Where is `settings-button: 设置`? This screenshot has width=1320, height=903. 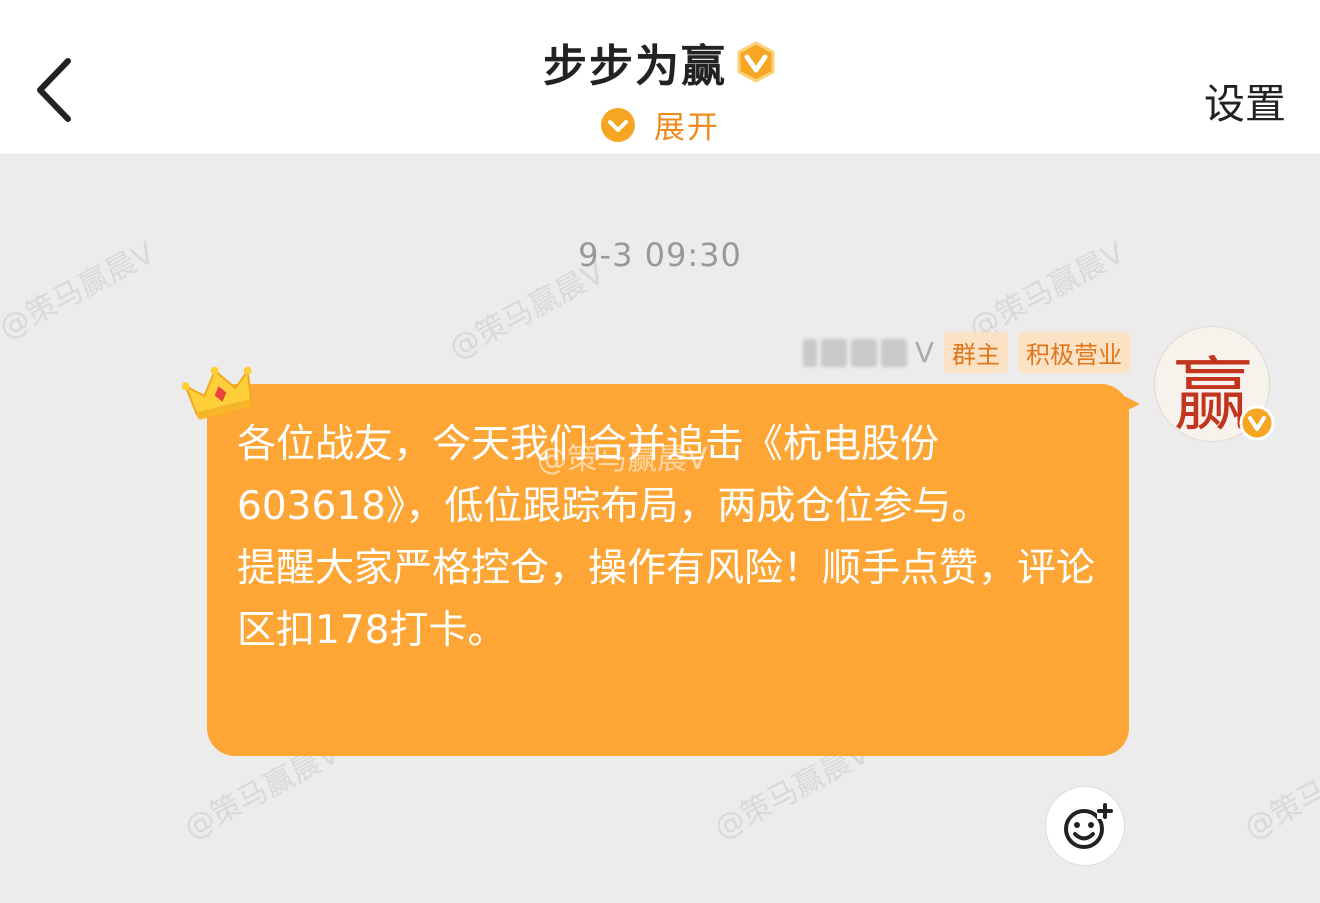
settings-button: 设置 is located at coordinates (1245, 100).